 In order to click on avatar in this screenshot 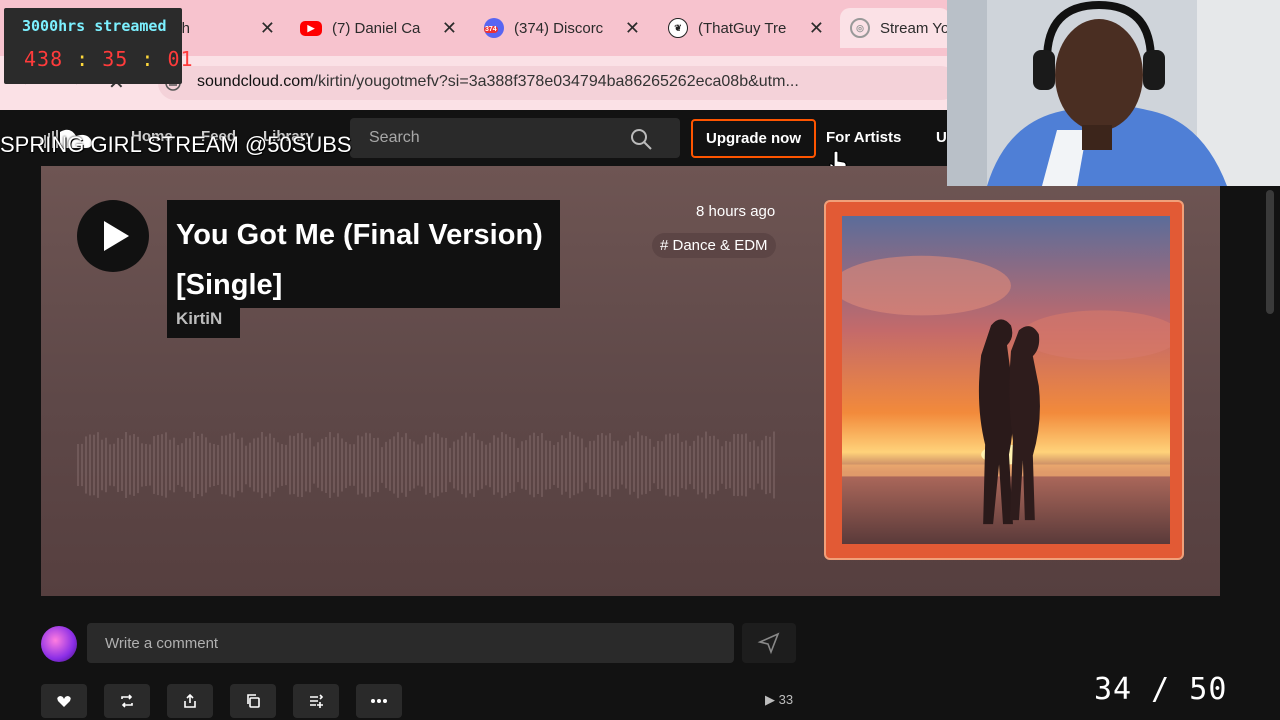, I will do `click(59, 644)`.